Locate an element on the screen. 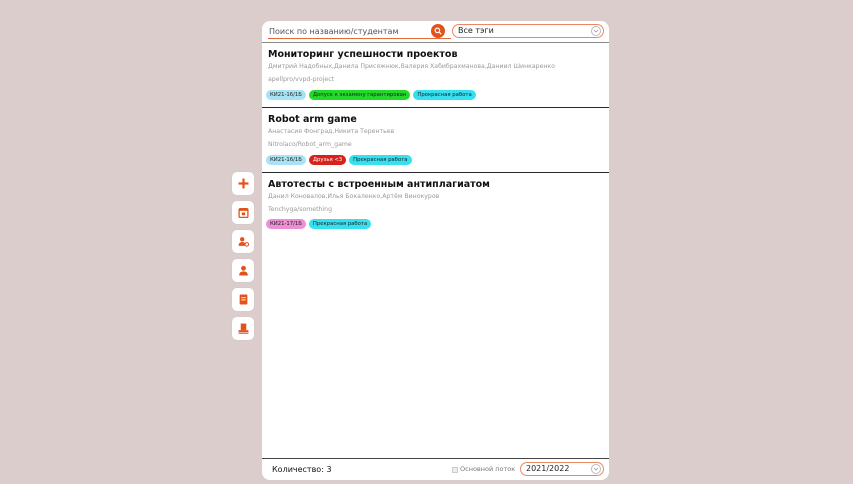 This screenshot has width=853, height=484. search-bar: Все тэги is located at coordinates (435, 32).